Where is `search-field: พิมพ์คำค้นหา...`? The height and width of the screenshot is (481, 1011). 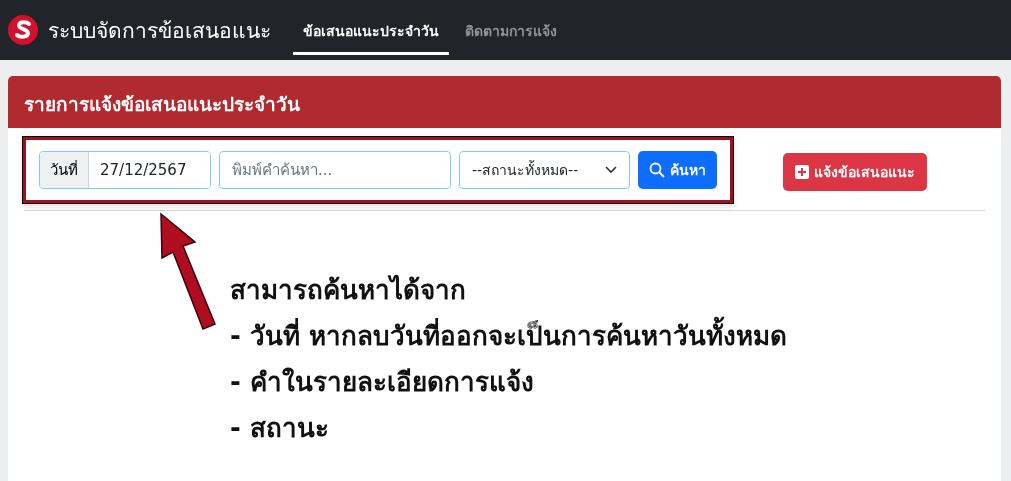 search-field: พิมพ์คำค้นหา... is located at coordinates (335, 170).